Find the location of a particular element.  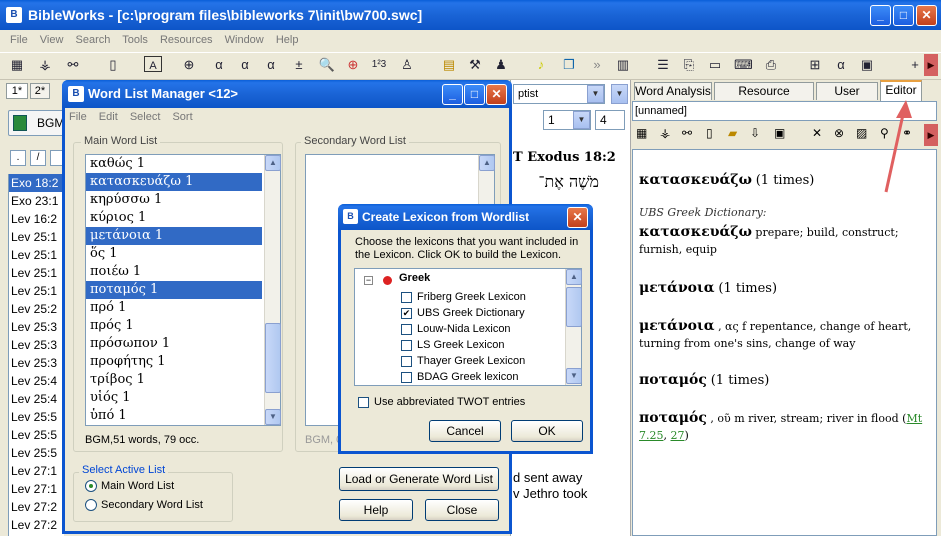

lexicon-item: ✔ UBS Greek Dictionary is located at coordinates (463, 313).